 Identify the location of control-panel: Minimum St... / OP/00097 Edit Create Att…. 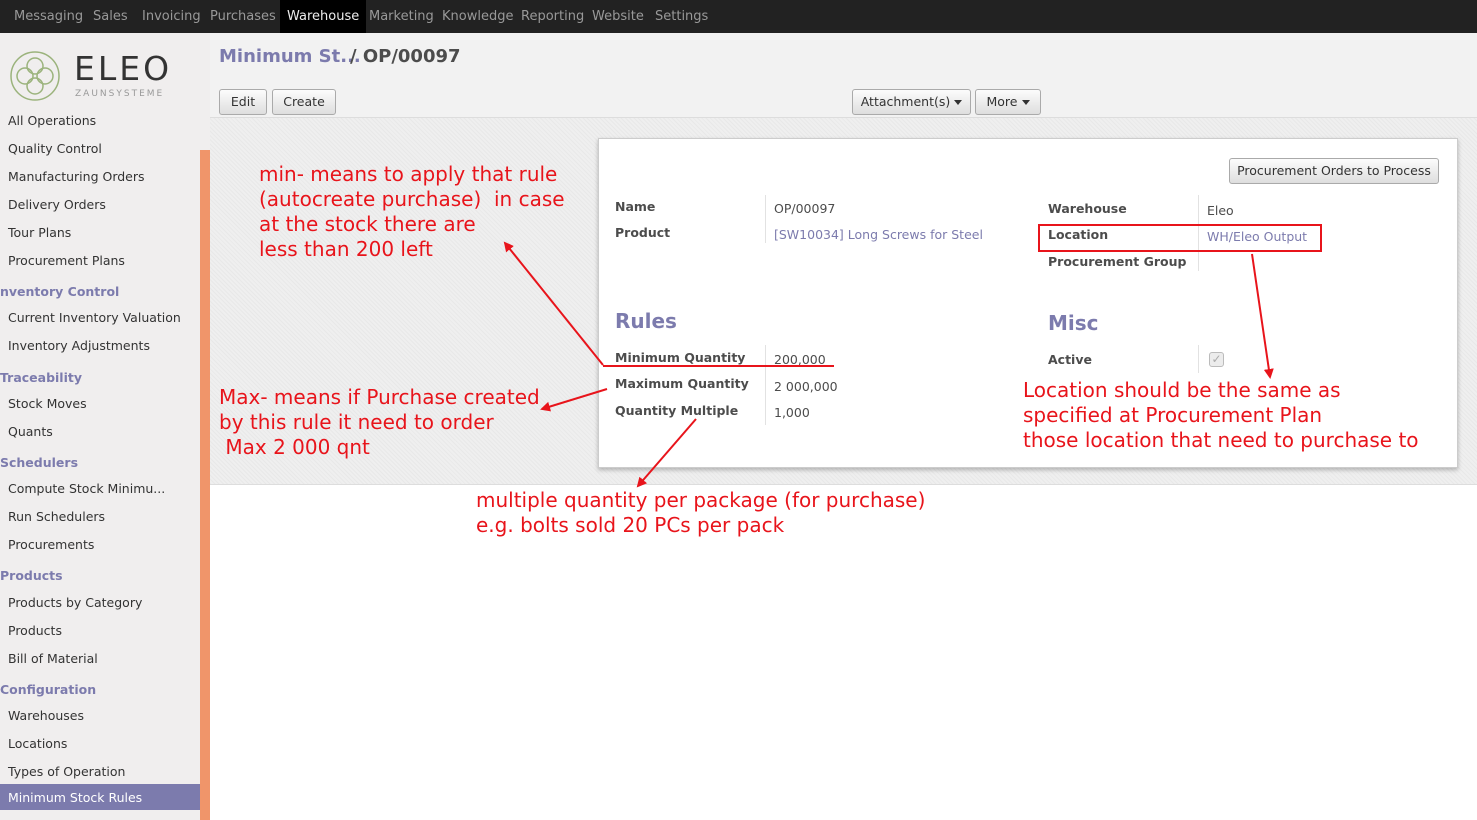
(843, 75).